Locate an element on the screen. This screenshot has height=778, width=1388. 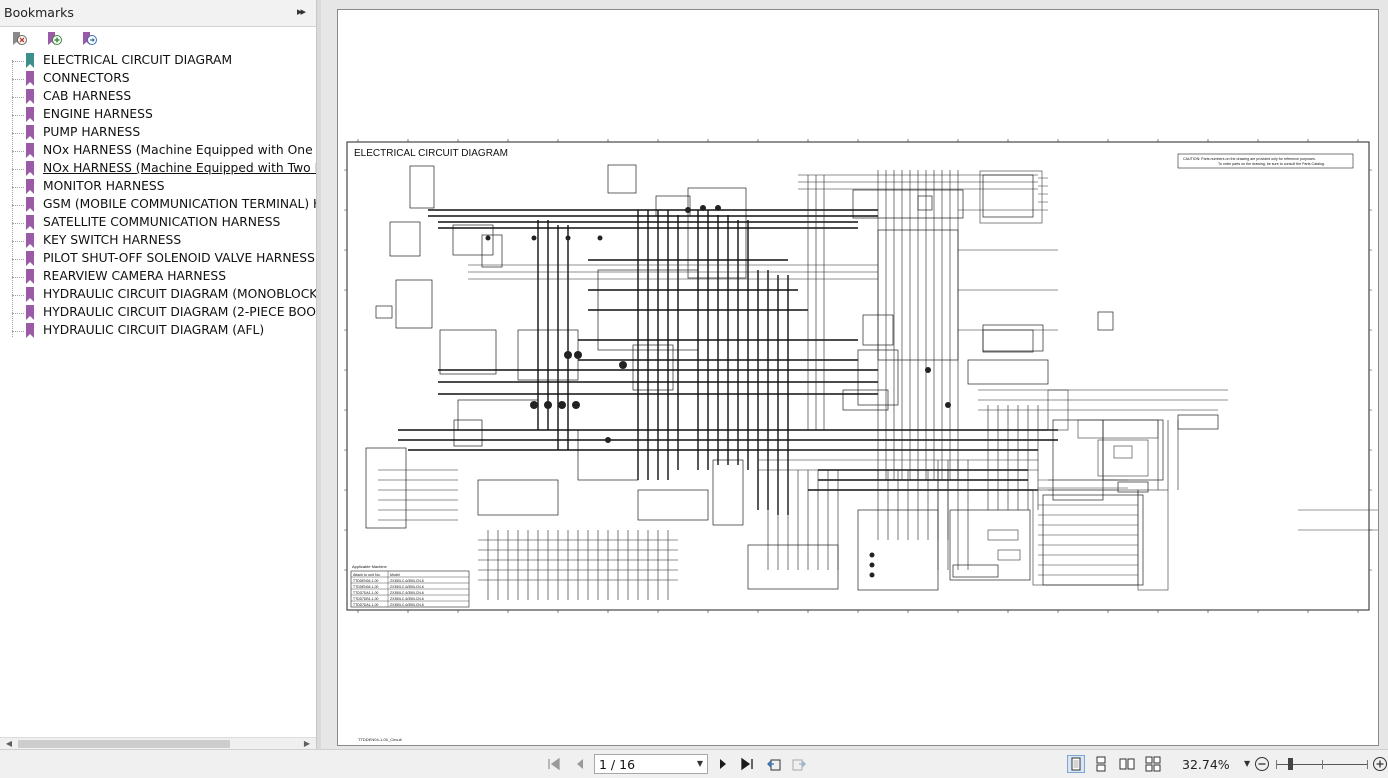
bookmark-label: HYDRAULIC CIRCUIT DIAGRAM (MONOBLOCK BOO is located at coordinates (179, 294).